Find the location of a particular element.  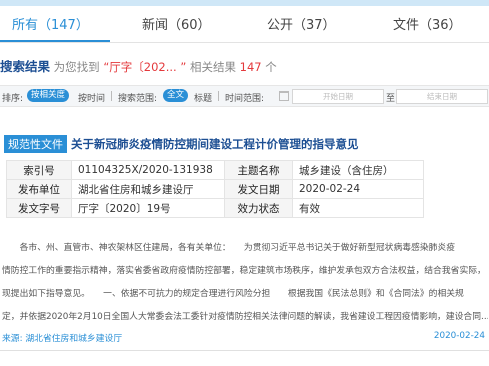

tab-news: 新闻（60） is located at coordinates (176, 23).